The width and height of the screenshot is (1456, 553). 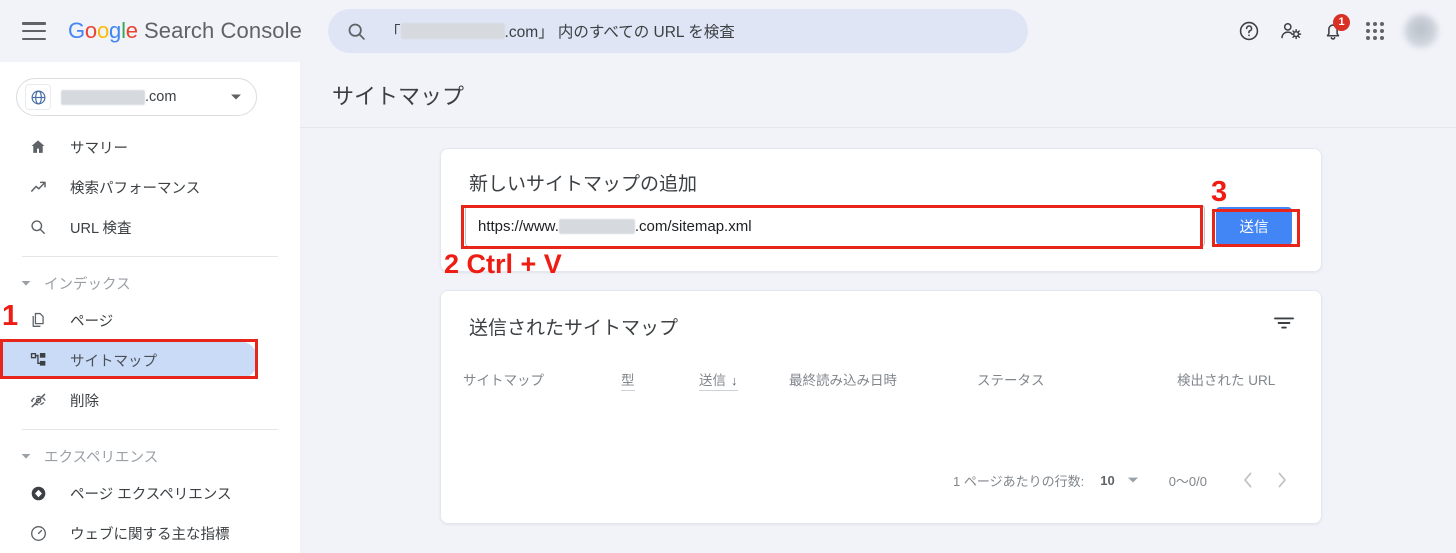 I want to click on filter-icon, so click(x=1284, y=325).